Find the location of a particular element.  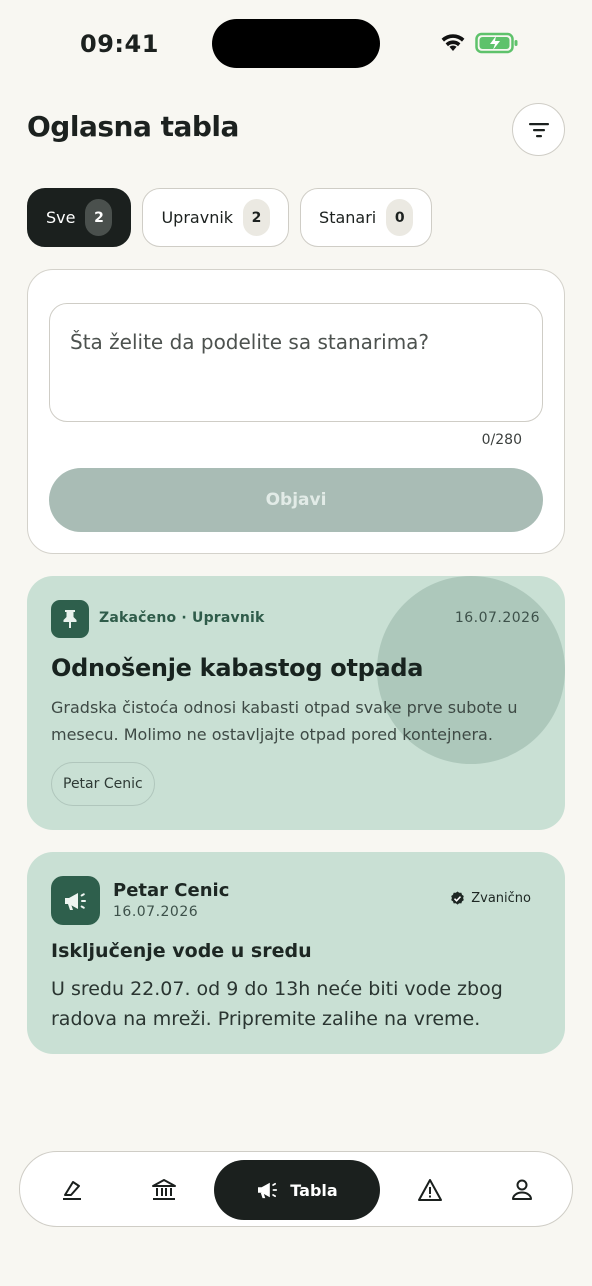

nav-item-building is located at coordinates (164, 1190).